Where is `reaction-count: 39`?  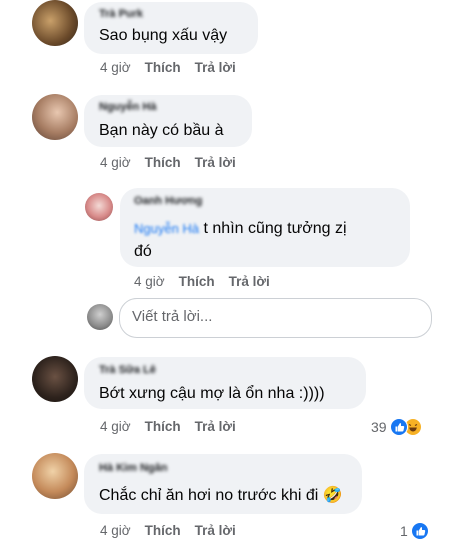 reaction-count: 39 is located at coordinates (379, 427).